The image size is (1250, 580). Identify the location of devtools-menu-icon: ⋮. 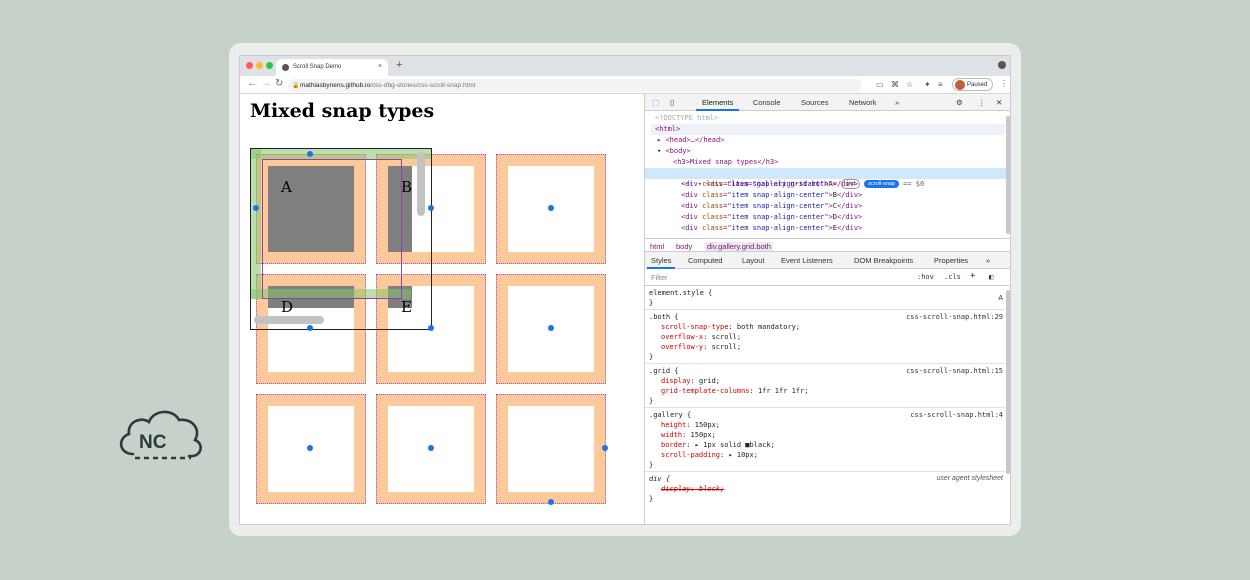
(982, 102).